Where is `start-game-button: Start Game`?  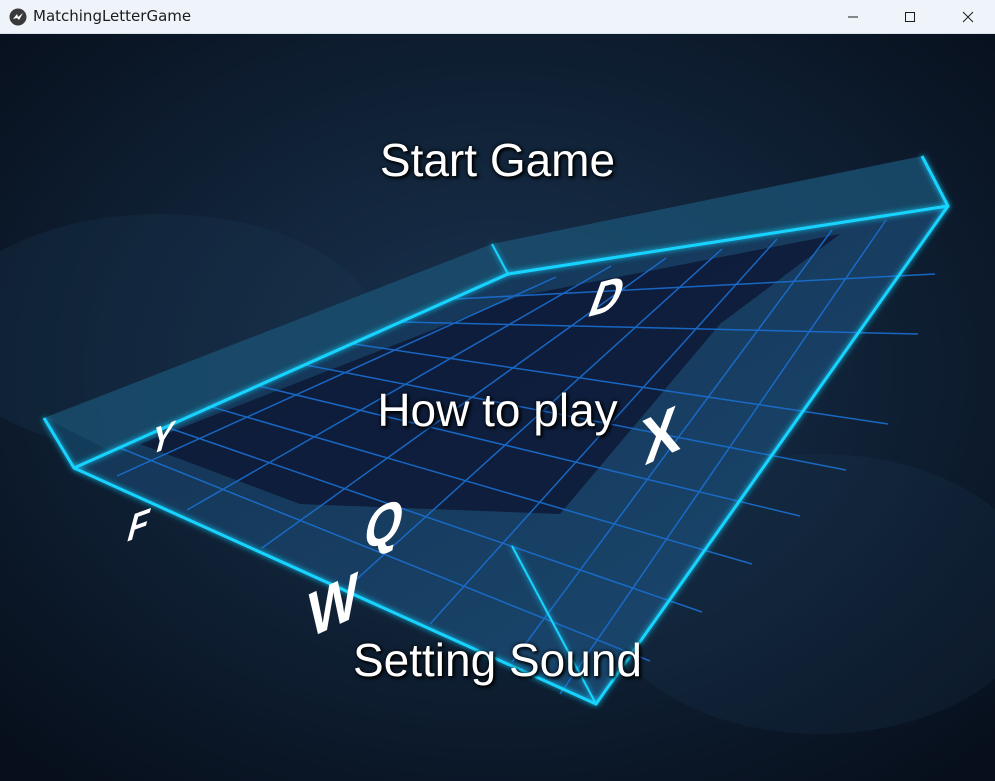 start-game-button: Start Game is located at coordinates (497, 160).